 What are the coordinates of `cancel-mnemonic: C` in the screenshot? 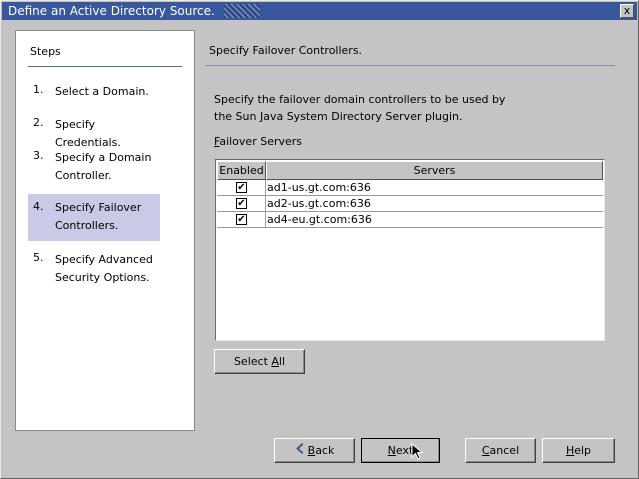 It's located at (485, 450).